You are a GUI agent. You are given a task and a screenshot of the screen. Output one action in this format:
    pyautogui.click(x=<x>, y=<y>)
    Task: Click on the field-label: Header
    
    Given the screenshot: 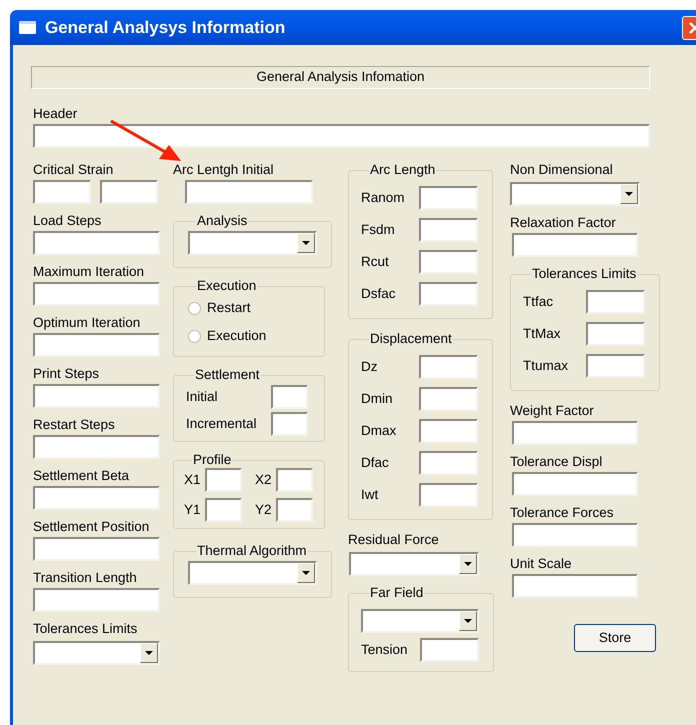 What is the action you would take?
    pyautogui.click(x=55, y=114)
    